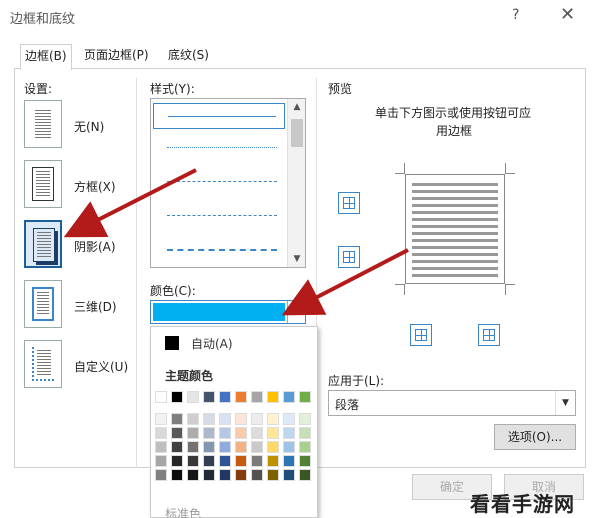 The width and height of the screenshot is (600, 518). Describe the element at coordinates (228, 312) in the screenshot. I see `color-dropdown: ▼` at that location.